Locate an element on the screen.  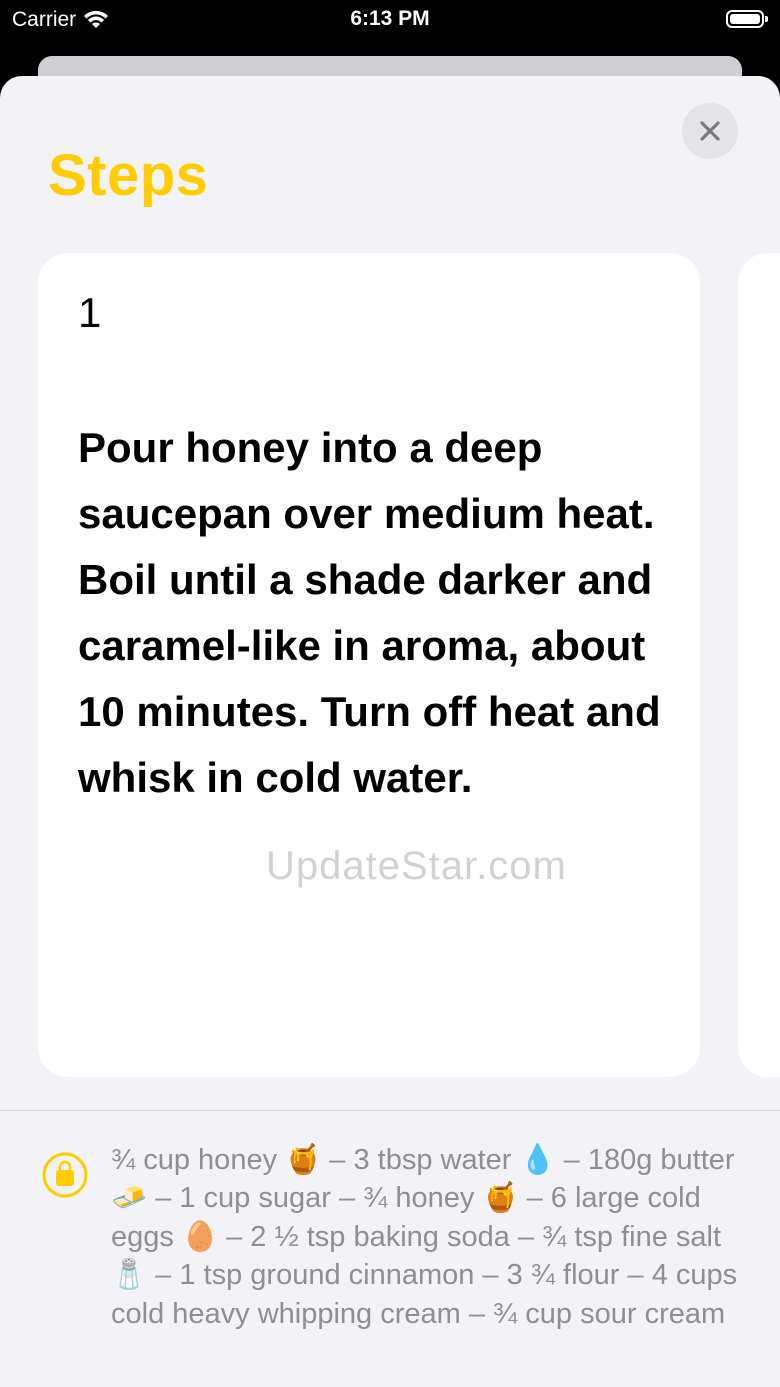
page-title: Steps is located at coordinates (128, 175).